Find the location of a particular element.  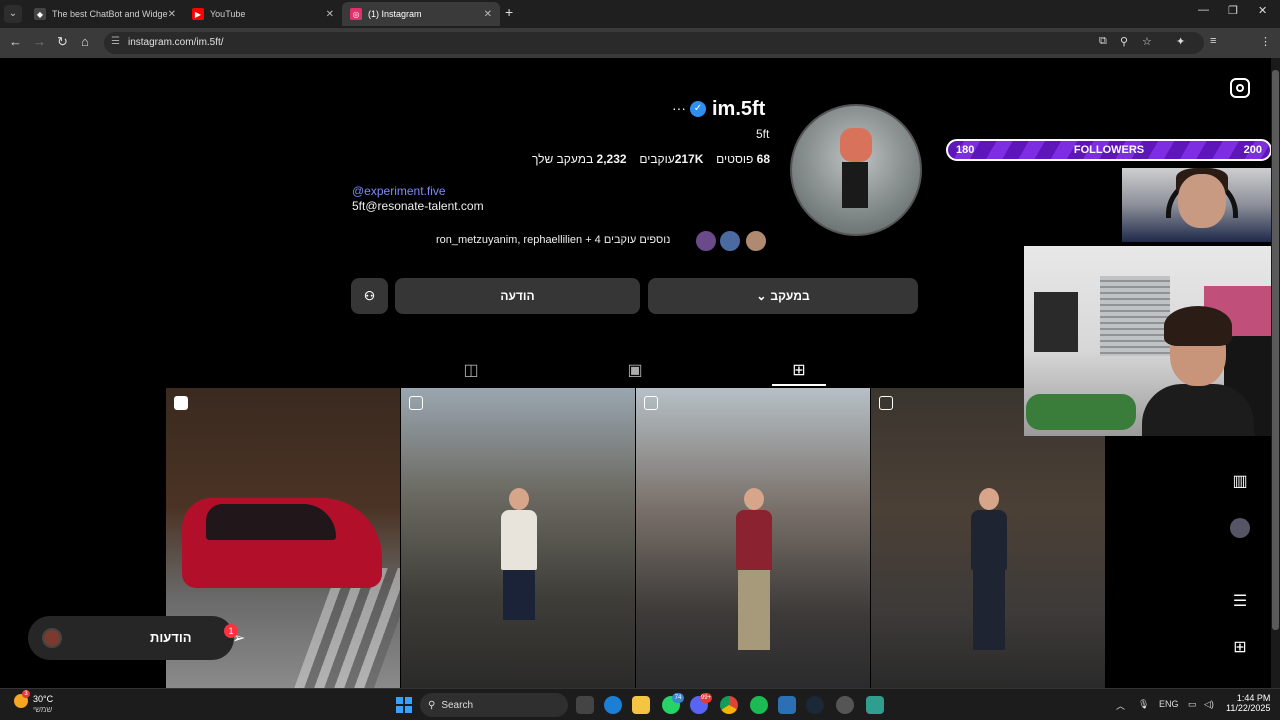

person-sweater is located at coordinates (754, 540).